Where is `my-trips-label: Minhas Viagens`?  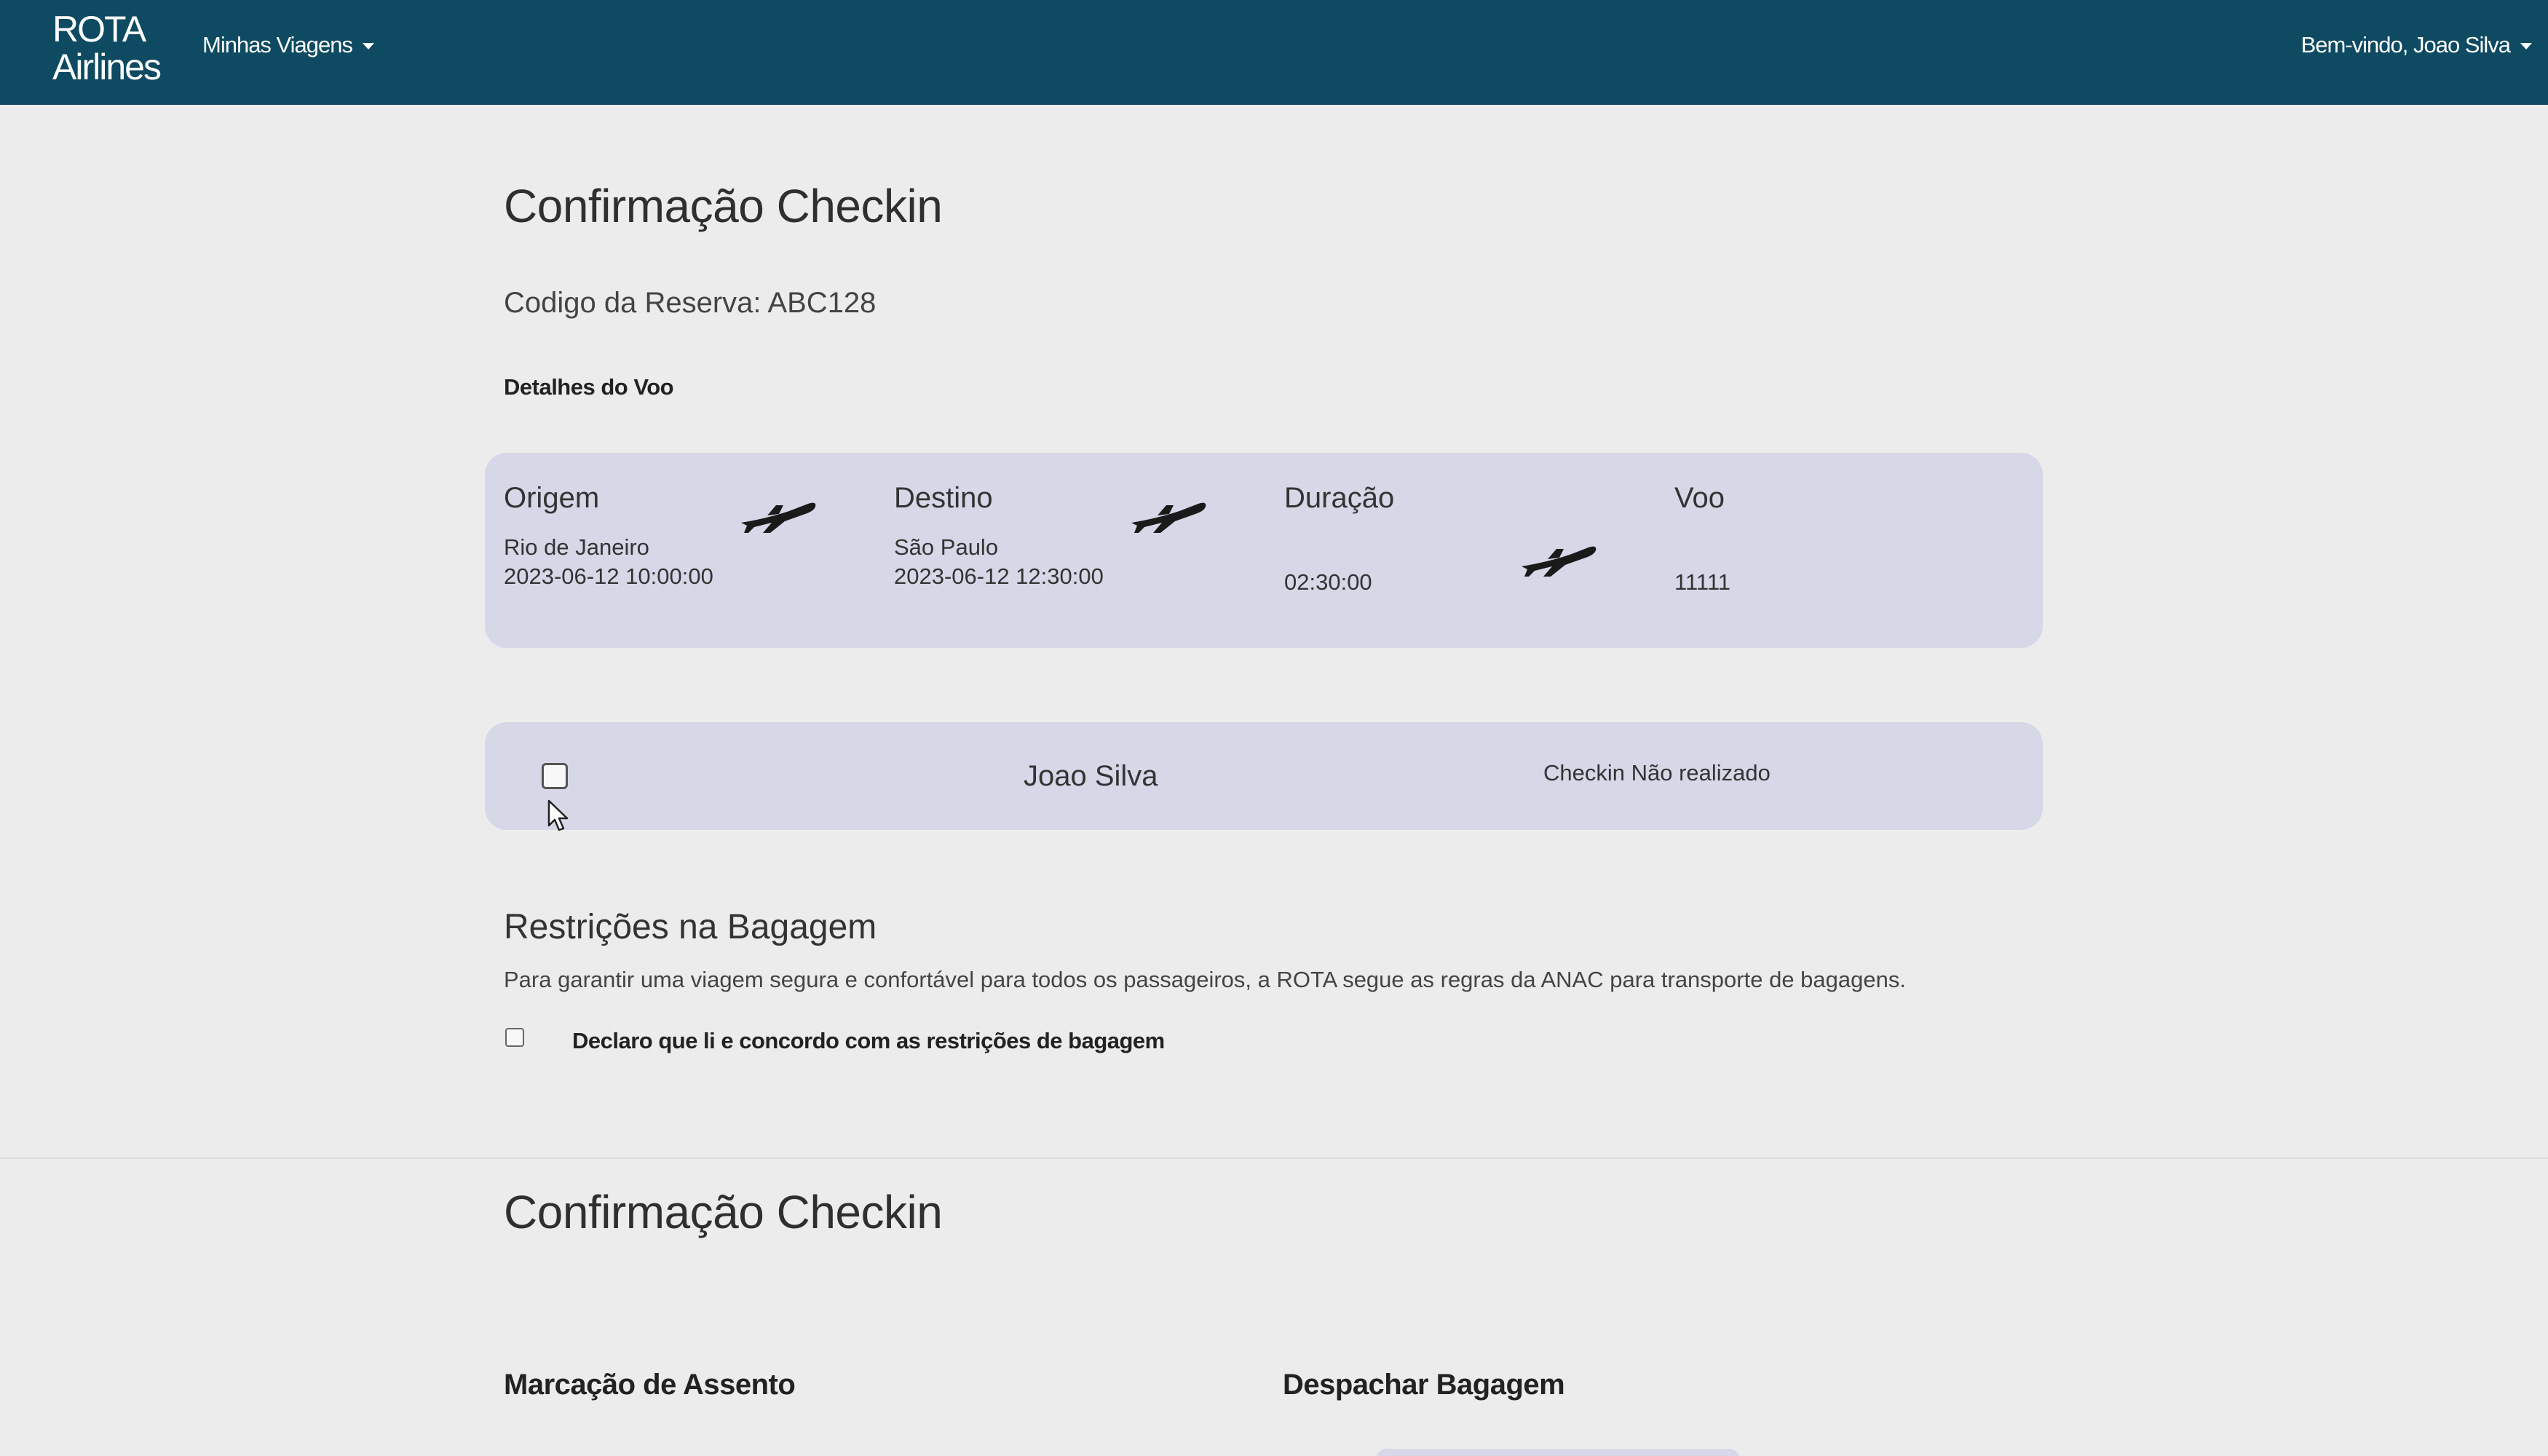 my-trips-label: Minhas Viagens is located at coordinates (277, 45).